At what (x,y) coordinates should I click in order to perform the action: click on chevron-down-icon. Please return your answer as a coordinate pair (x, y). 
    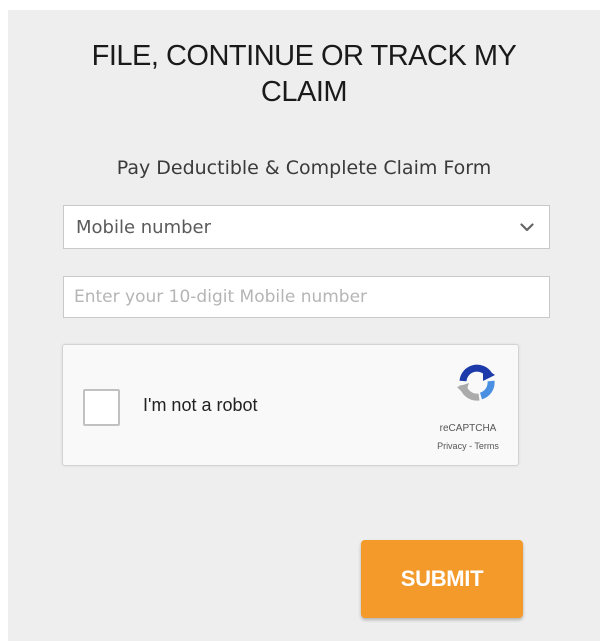
    Looking at the image, I should click on (527, 227).